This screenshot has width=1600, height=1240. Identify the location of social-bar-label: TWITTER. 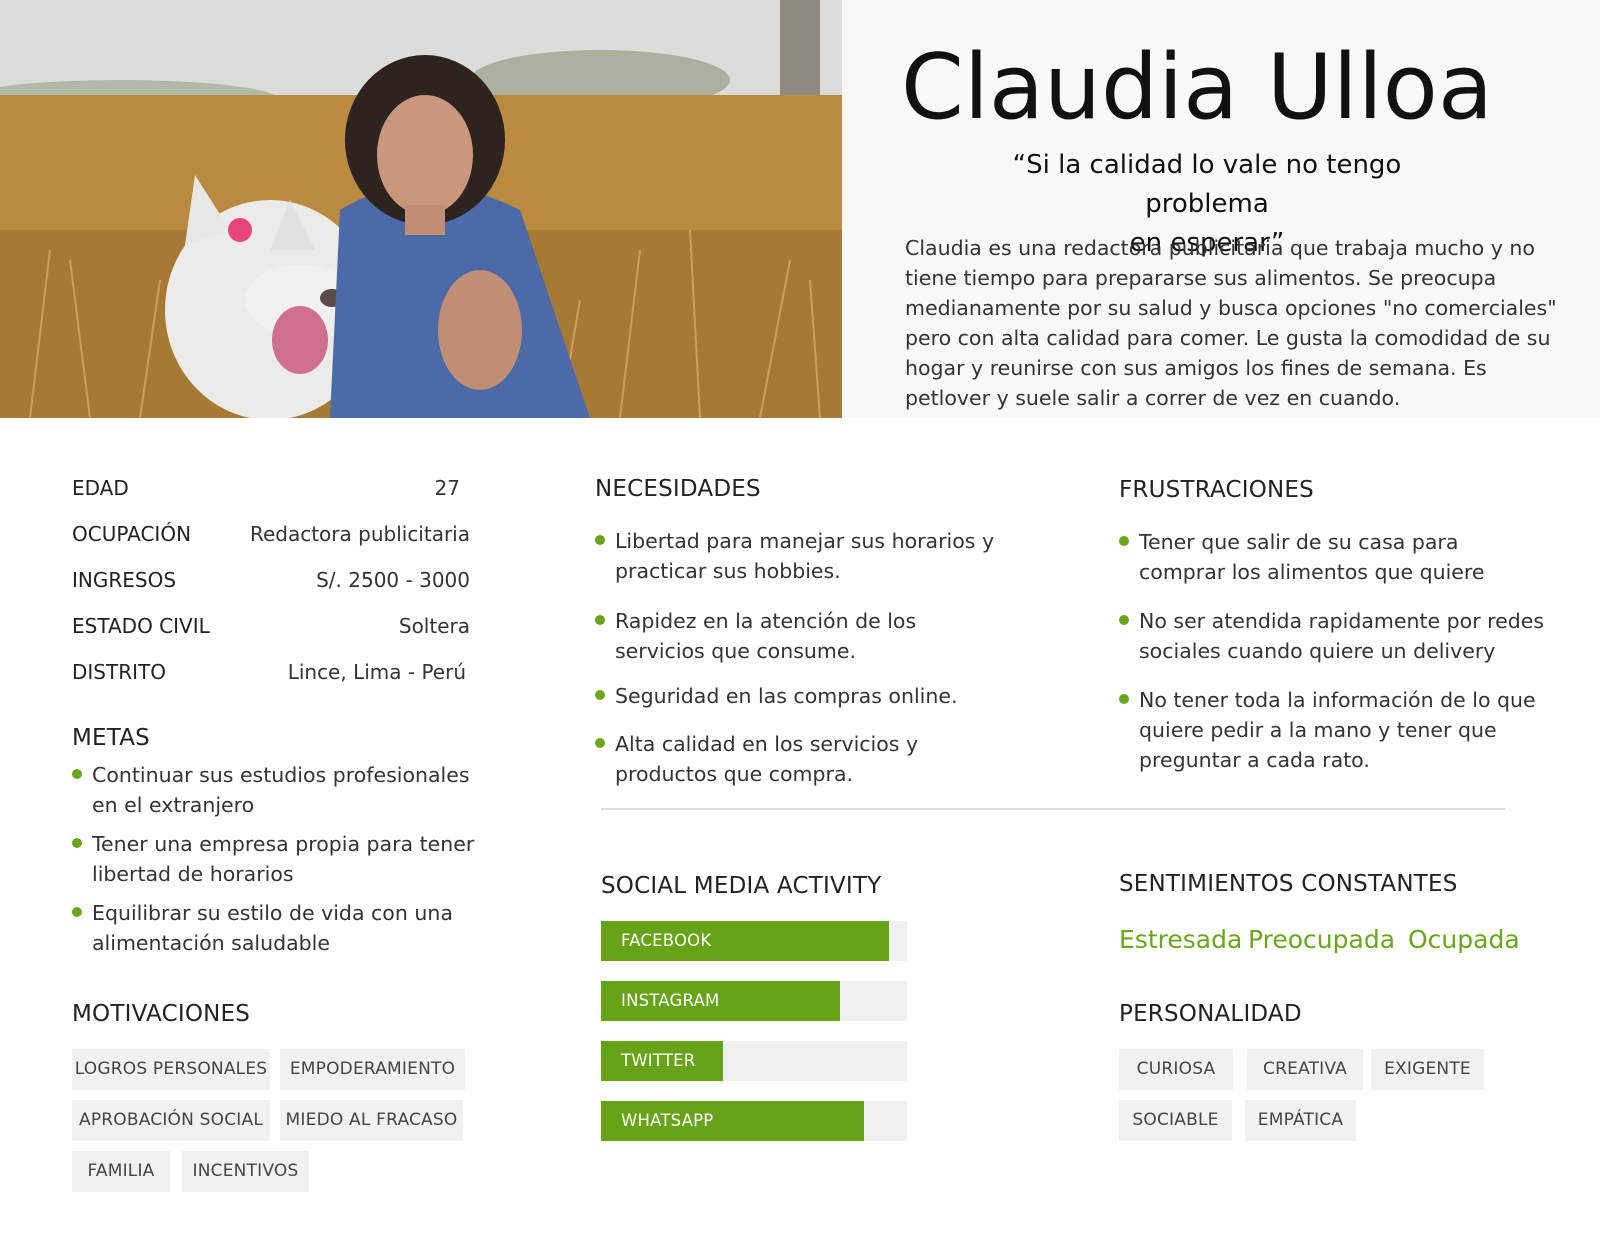
(658, 1060).